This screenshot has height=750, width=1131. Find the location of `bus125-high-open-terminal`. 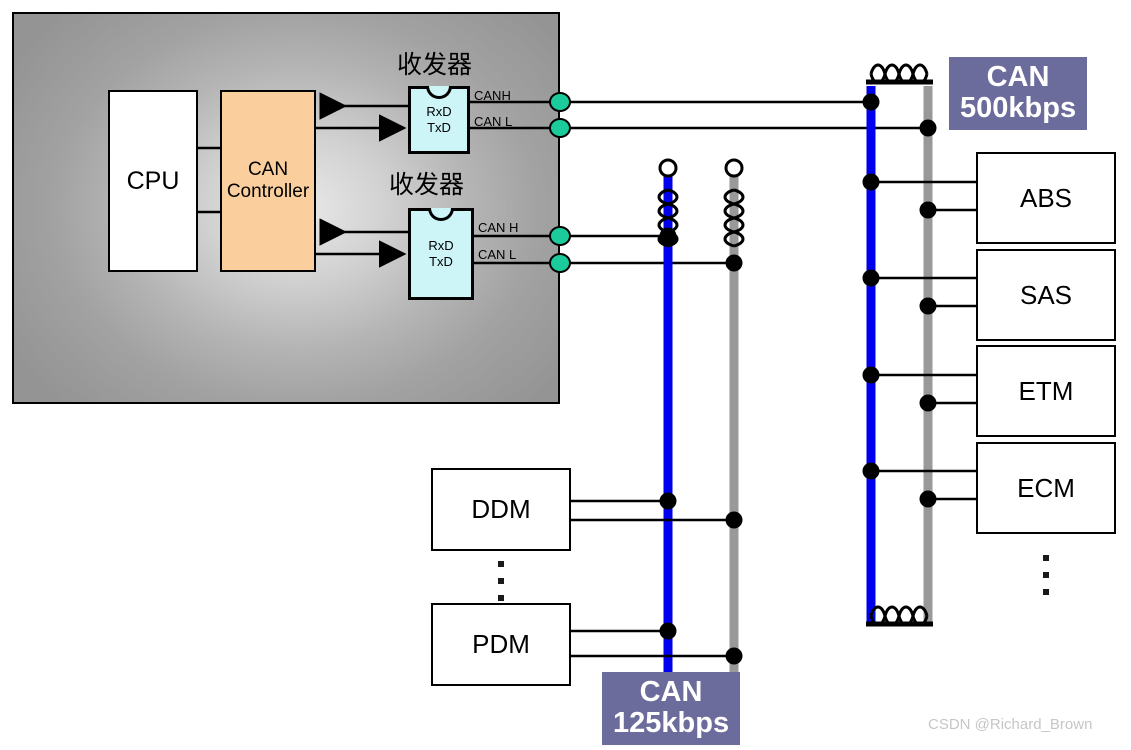

bus125-high-open-terminal is located at coordinates (668, 168).